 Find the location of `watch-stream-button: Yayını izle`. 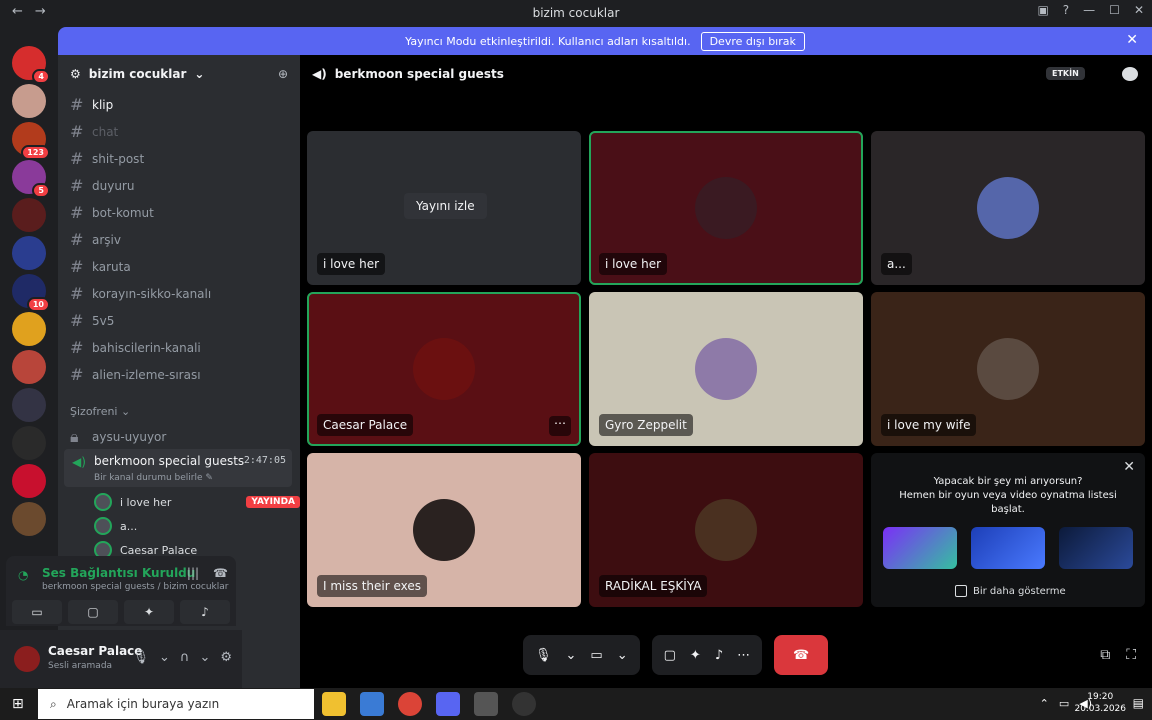

watch-stream-button: Yayını izle is located at coordinates (445, 206).